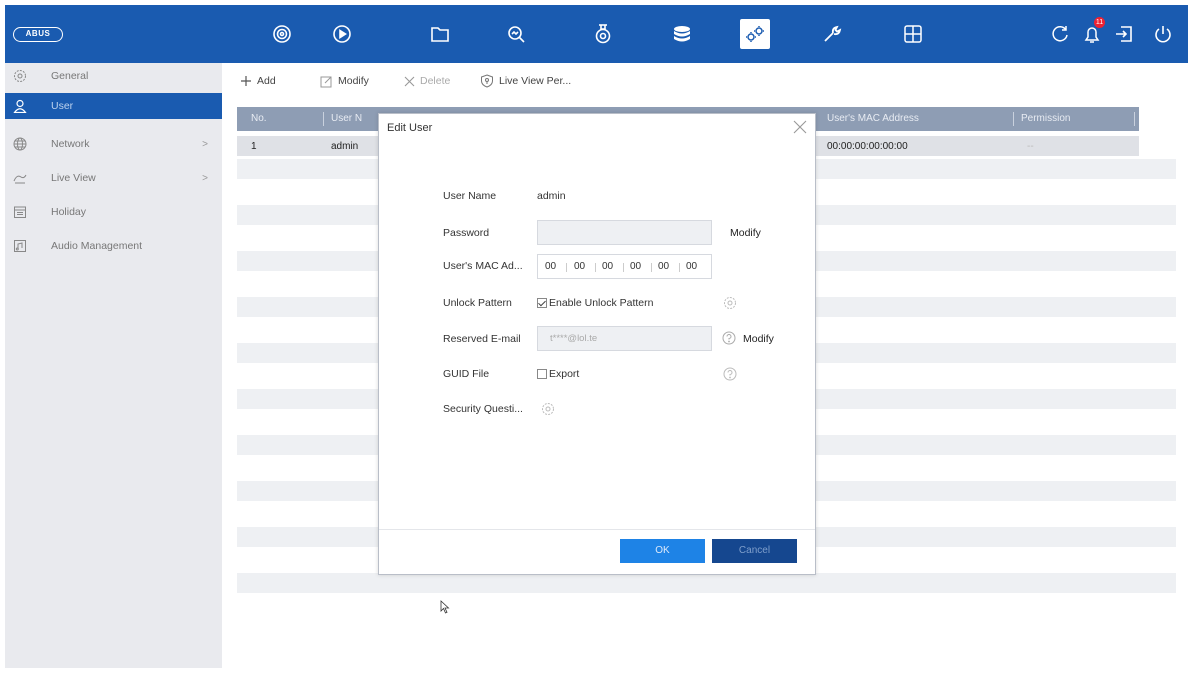  What do you see at coordinates (113, 76) in the screenshot?
I see `sidebar-item-general: General` at bounding box center [113, 76].